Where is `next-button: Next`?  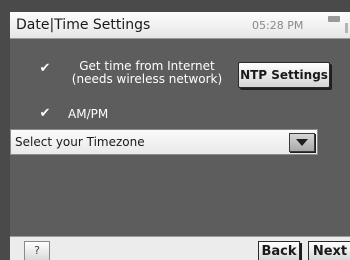 next-button: Next is located at coordinates (329, 250).